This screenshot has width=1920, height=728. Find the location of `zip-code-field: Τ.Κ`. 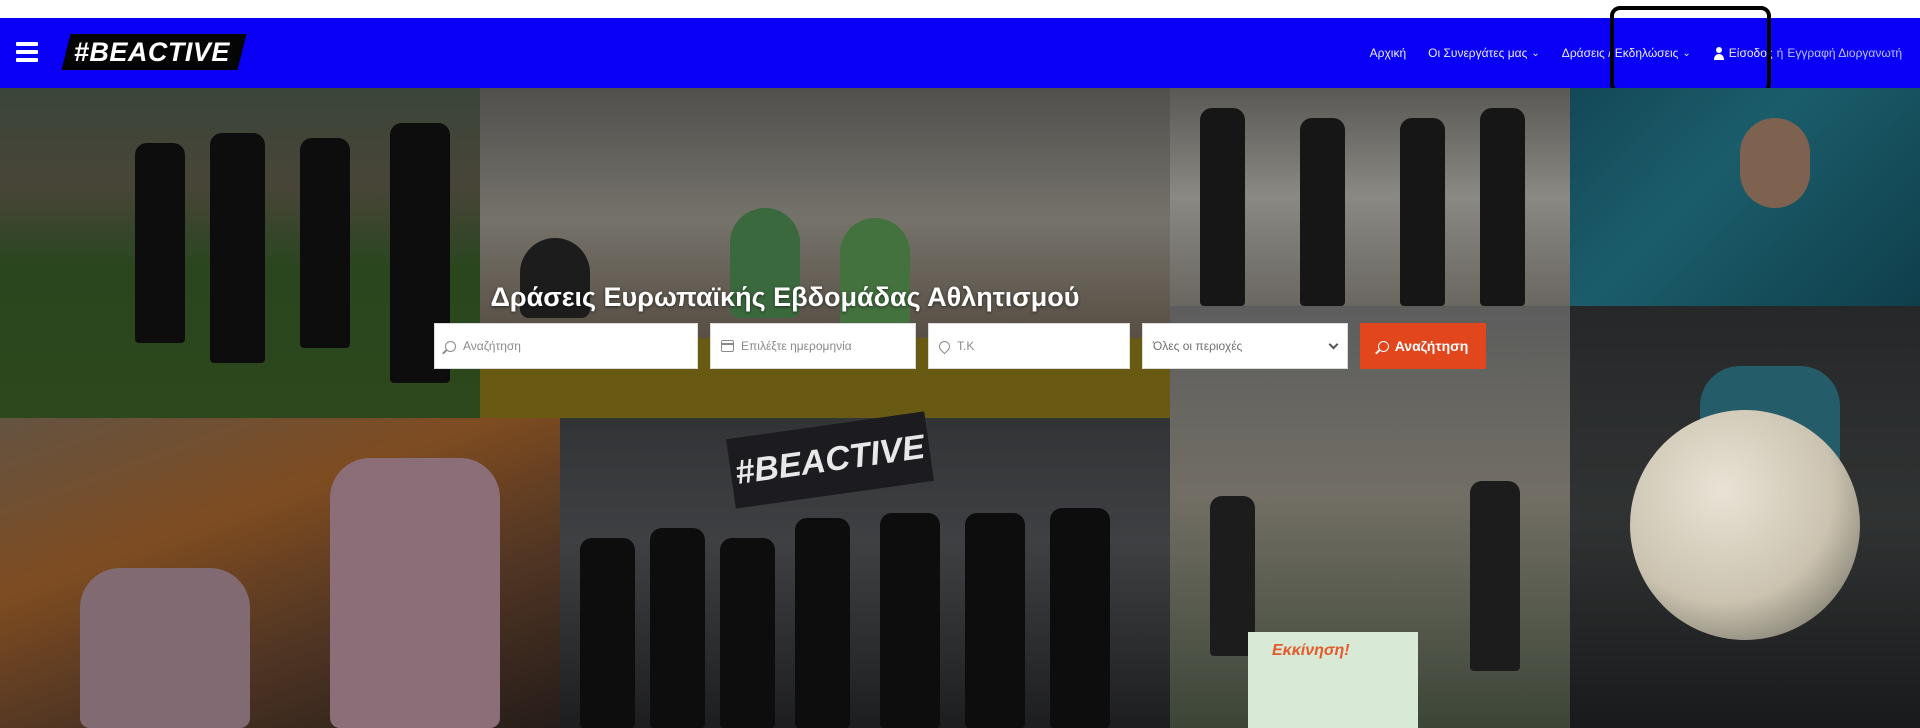

zip-code-field: Τ.Κ is located at coordinates (1029, 346).